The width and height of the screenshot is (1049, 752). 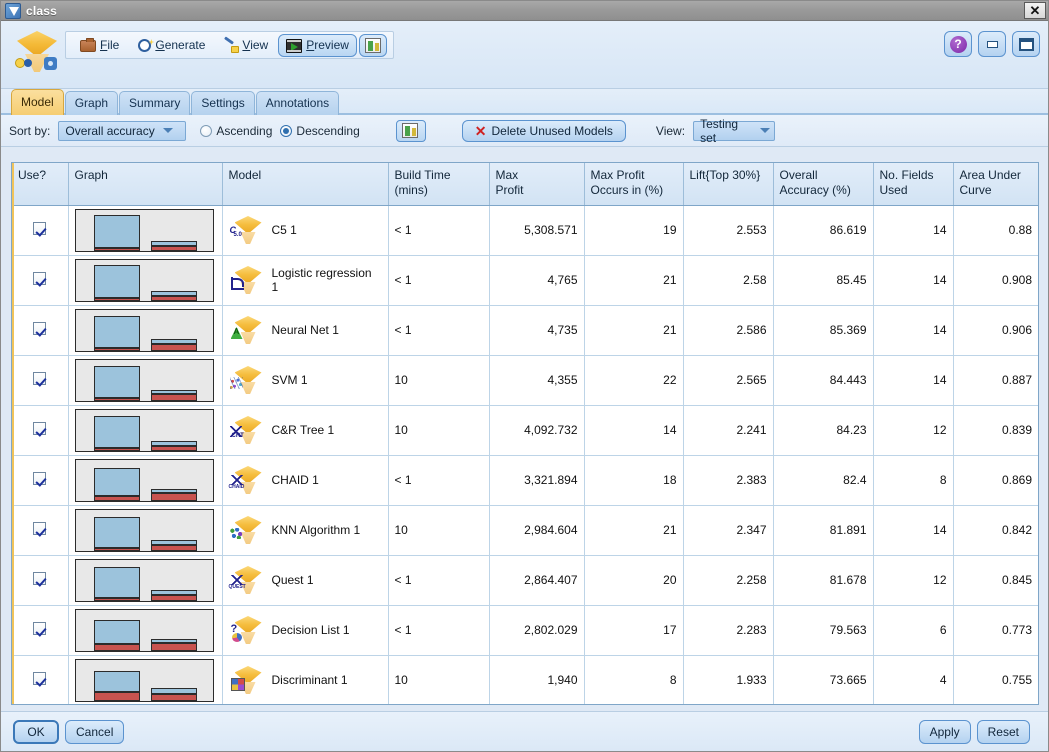 What do you see at coordinates (537, 530) in the screenshot?
I see `max-profit-cell: 2,984.604` at bounding box center [537, 530].